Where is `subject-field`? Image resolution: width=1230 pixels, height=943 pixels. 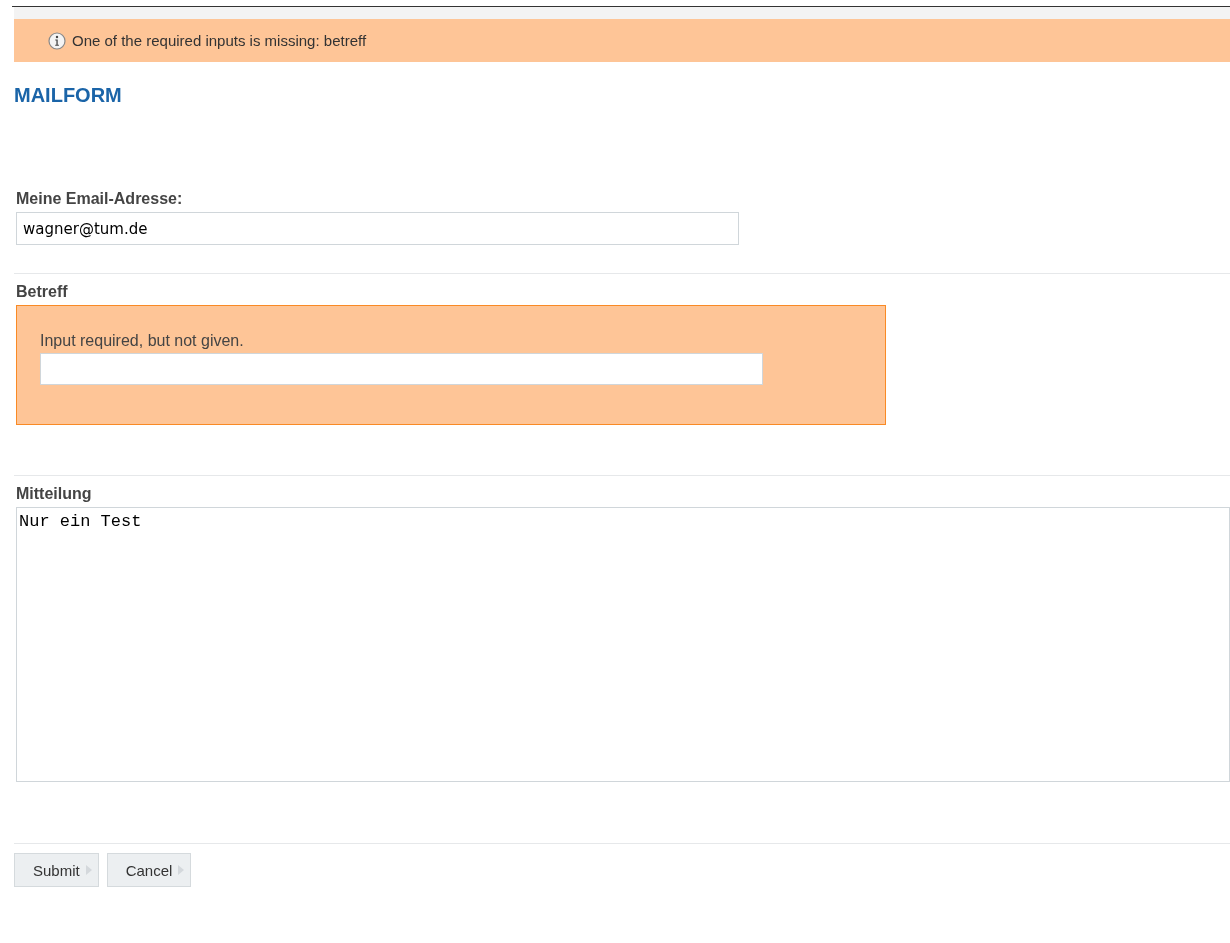 subject-field is located at coordinates (401, 369).